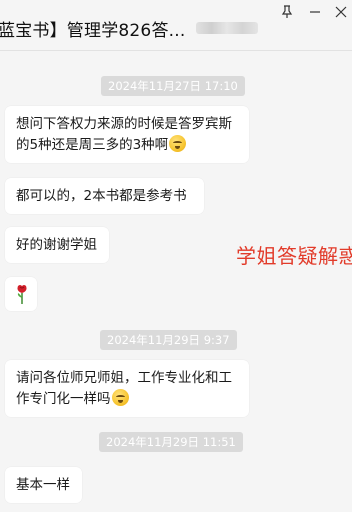 The image size is (352, 512). Describe the element at coordinates (227, 28) in the screenshot. I see `blurred-member-count` at that location.